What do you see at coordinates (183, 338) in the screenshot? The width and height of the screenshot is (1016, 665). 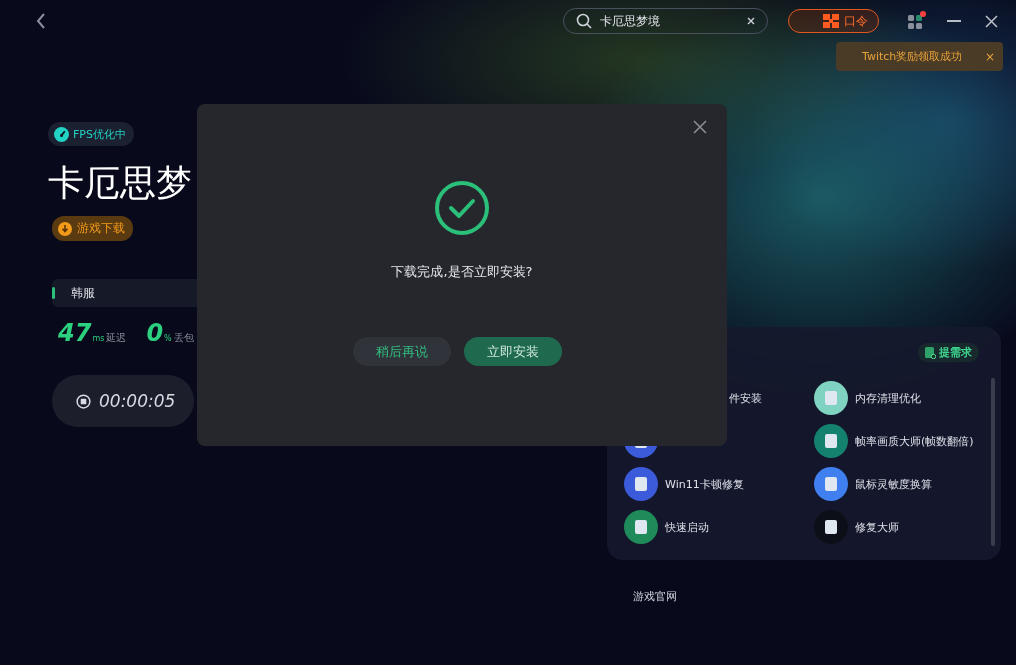 I see `loss-label: 丢包` at bounding box center [183, 338].